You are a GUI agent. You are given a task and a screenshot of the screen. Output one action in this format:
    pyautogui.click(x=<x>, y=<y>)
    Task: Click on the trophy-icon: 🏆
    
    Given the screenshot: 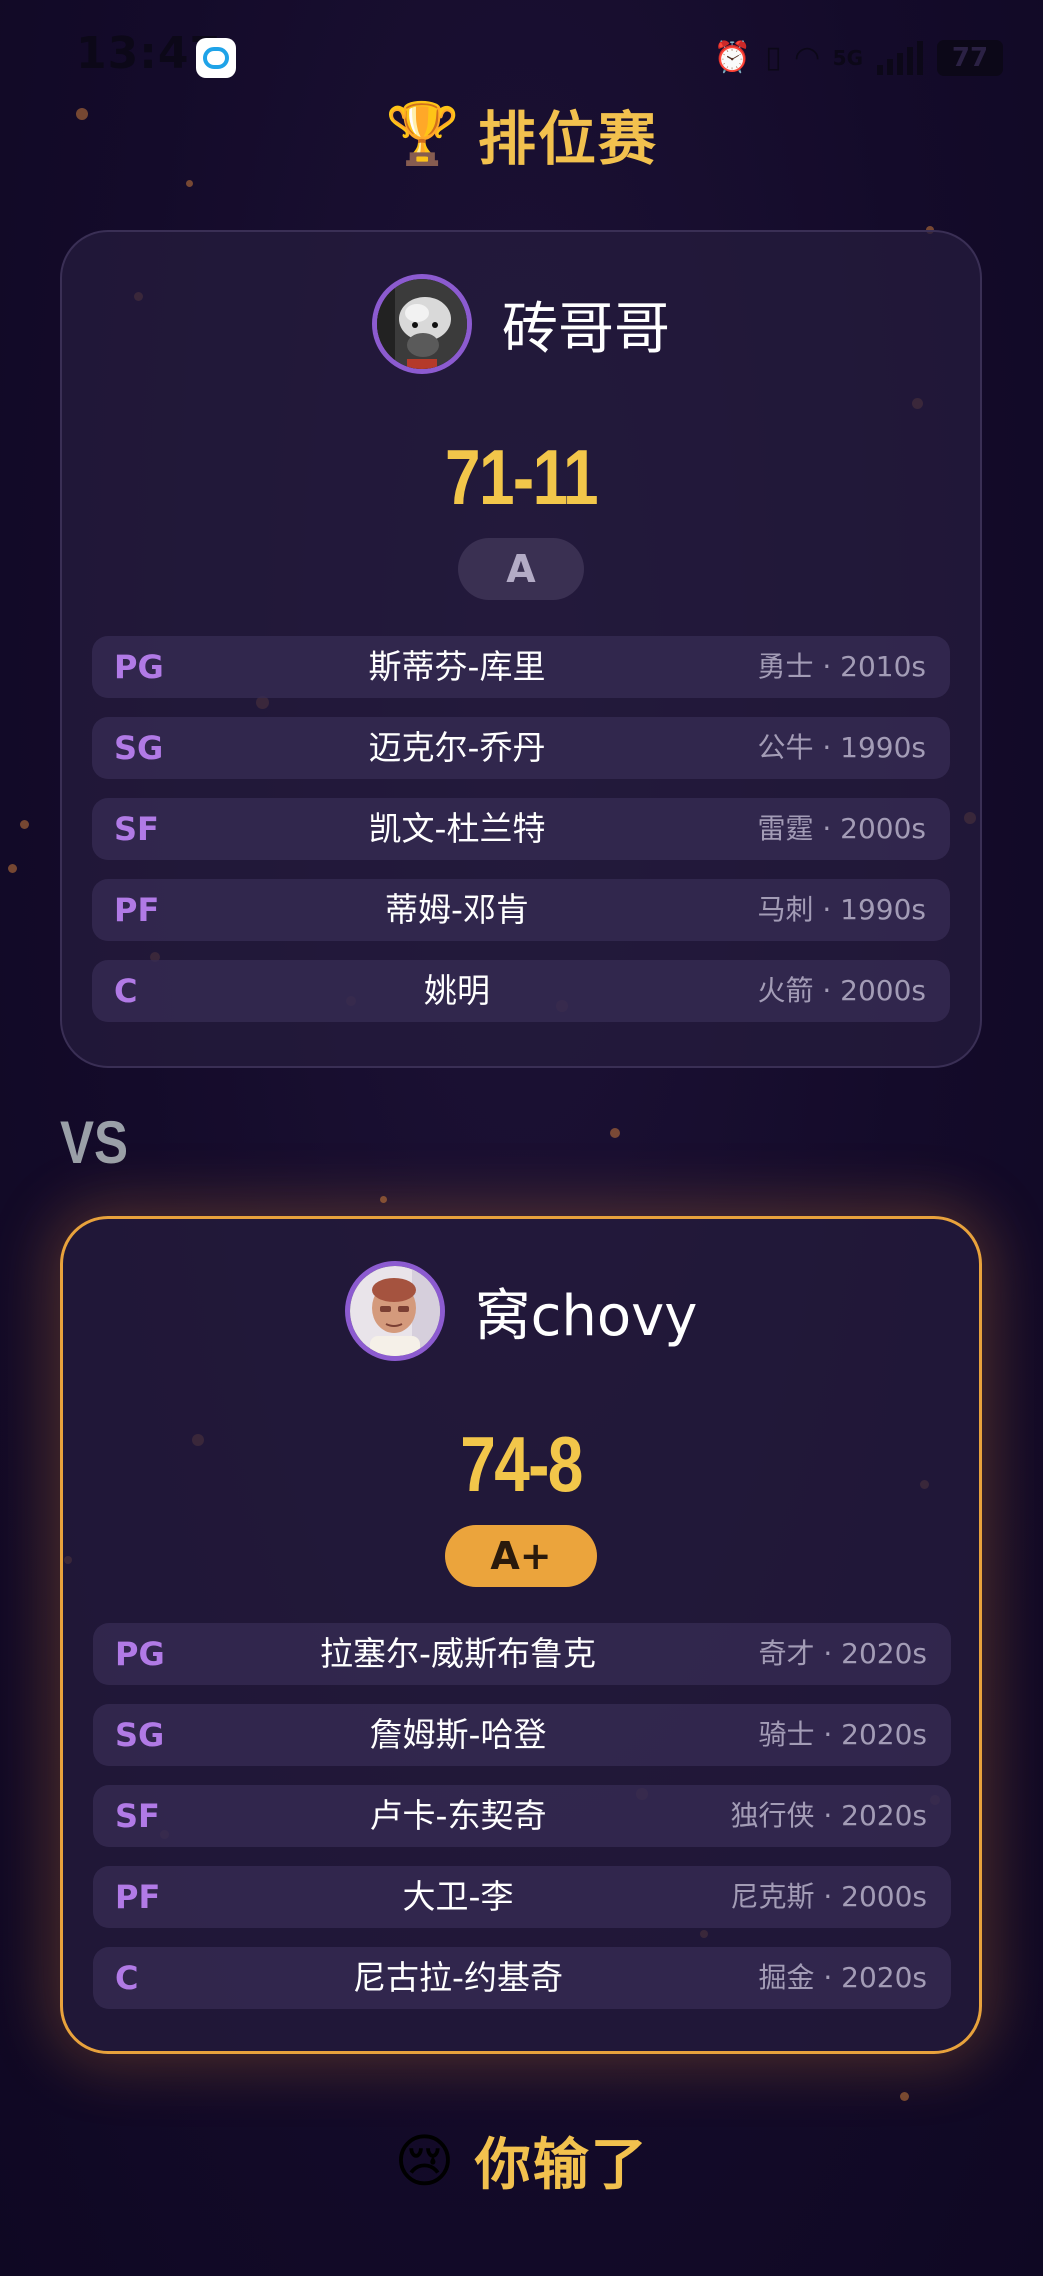 What is the action you would take?
    pyautogui.click(x=422, y=134)
    